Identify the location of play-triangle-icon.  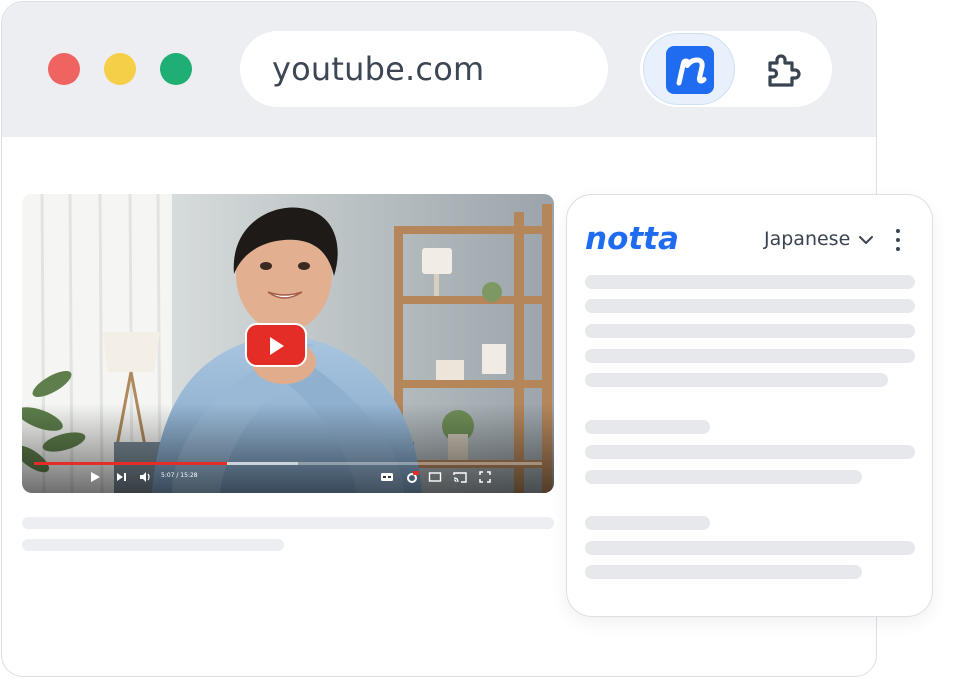
(277, 346).